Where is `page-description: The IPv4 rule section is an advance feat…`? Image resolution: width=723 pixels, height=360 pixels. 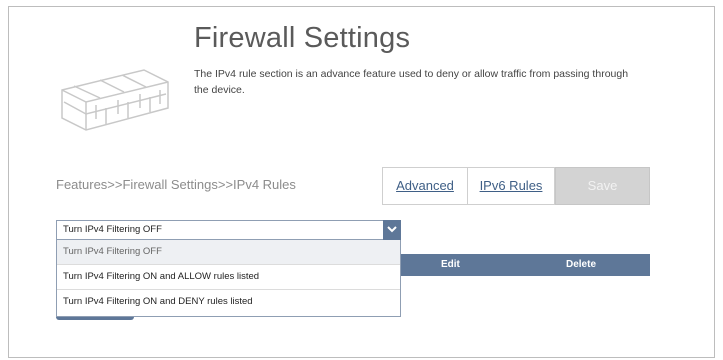 page-description: The IPv4 rule section is an advance feat… is located at coordinates (411, 82).